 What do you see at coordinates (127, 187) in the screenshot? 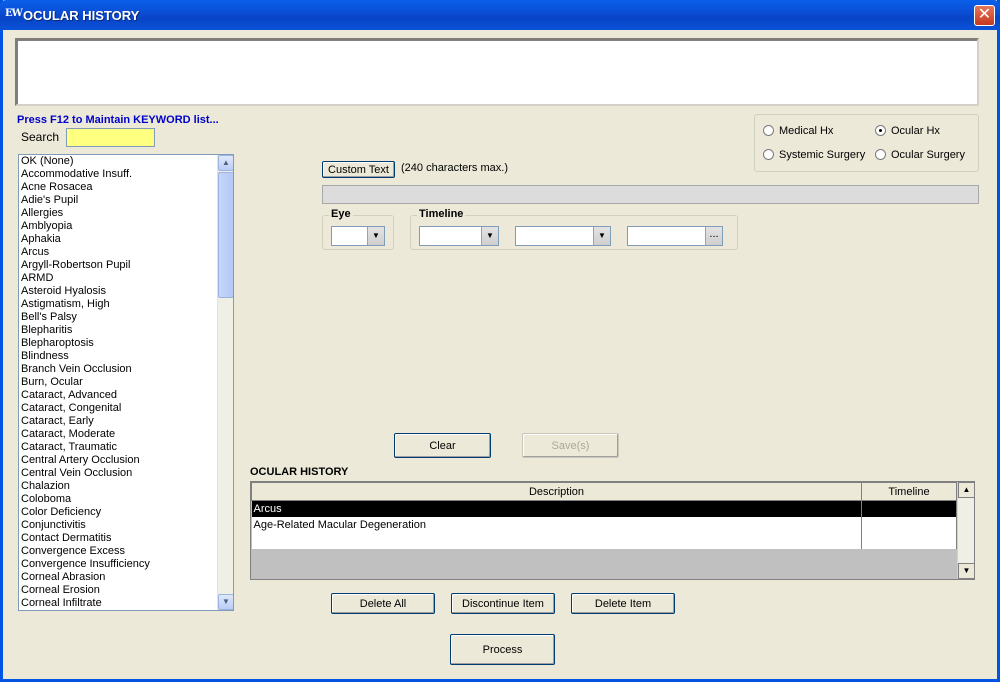
I see `keyword-list-item: Acne Rosacea` at bounding box center [127, 187].